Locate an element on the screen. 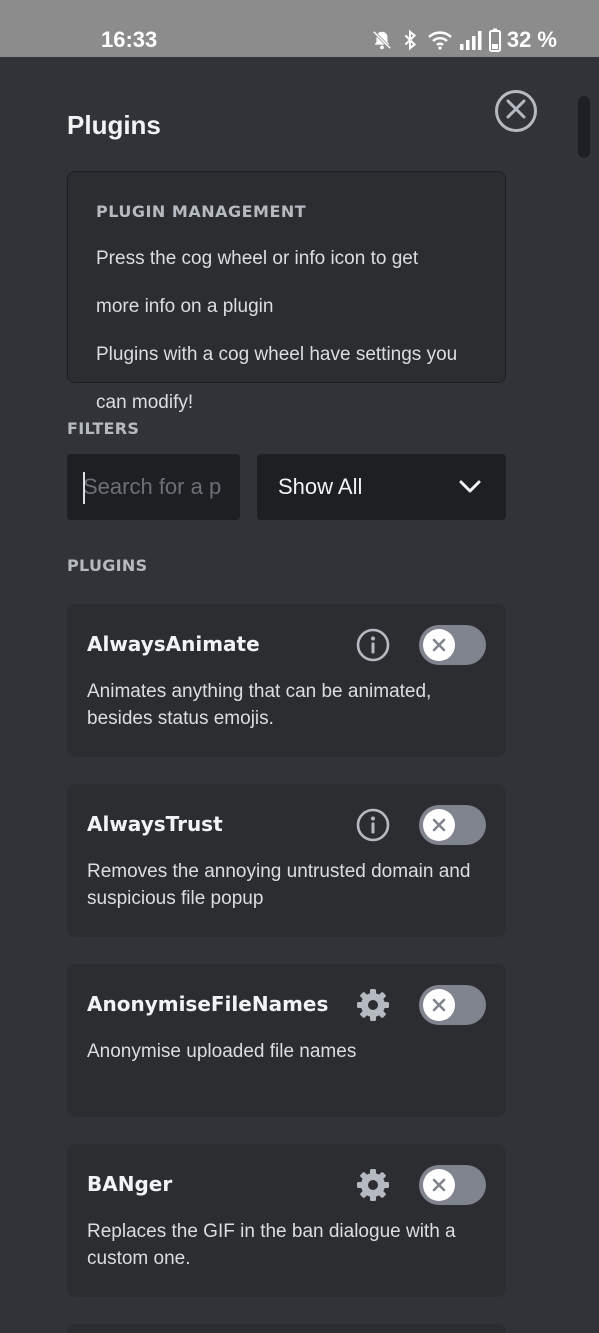 The width and height of the screenshot is (599, 1333). close-icon is located at coordinates (516, 111).